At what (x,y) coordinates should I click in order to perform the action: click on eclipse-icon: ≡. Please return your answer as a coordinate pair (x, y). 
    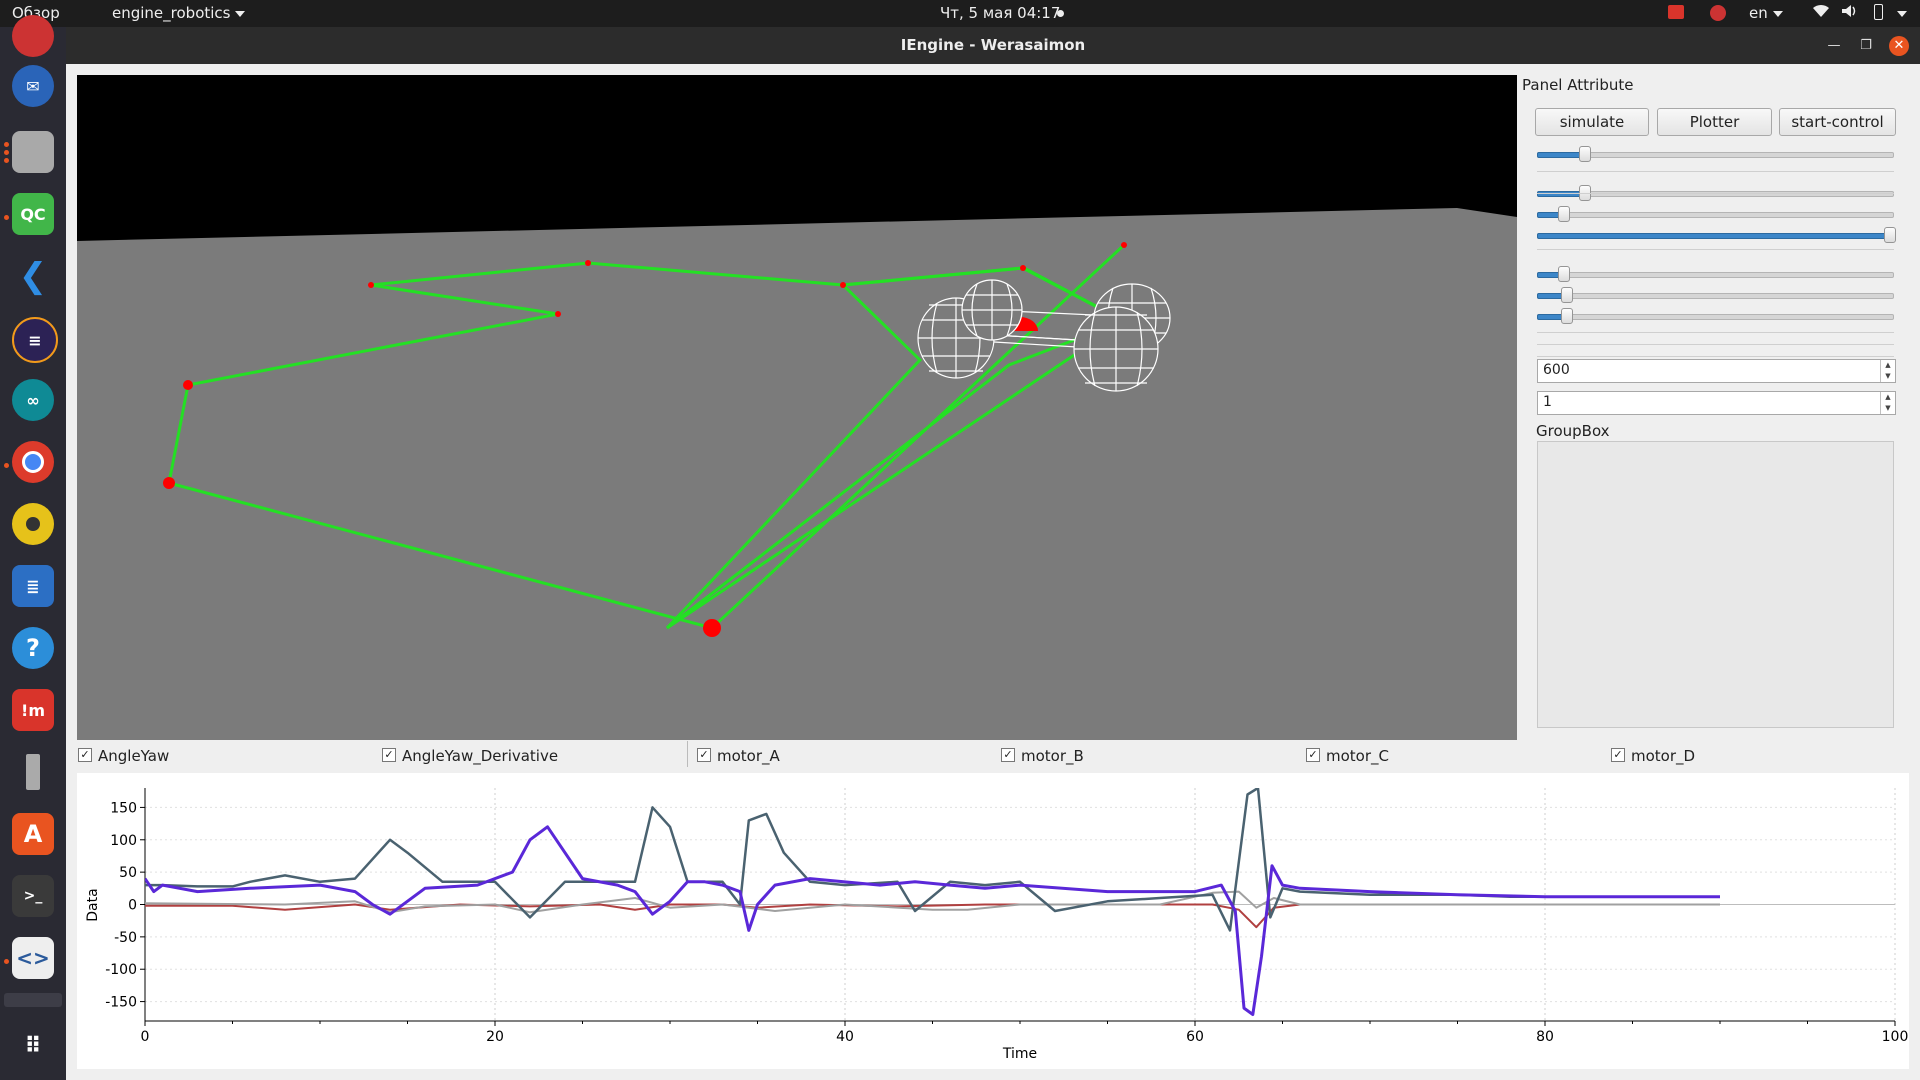
    Looking at the image, I should click on (35, 340).